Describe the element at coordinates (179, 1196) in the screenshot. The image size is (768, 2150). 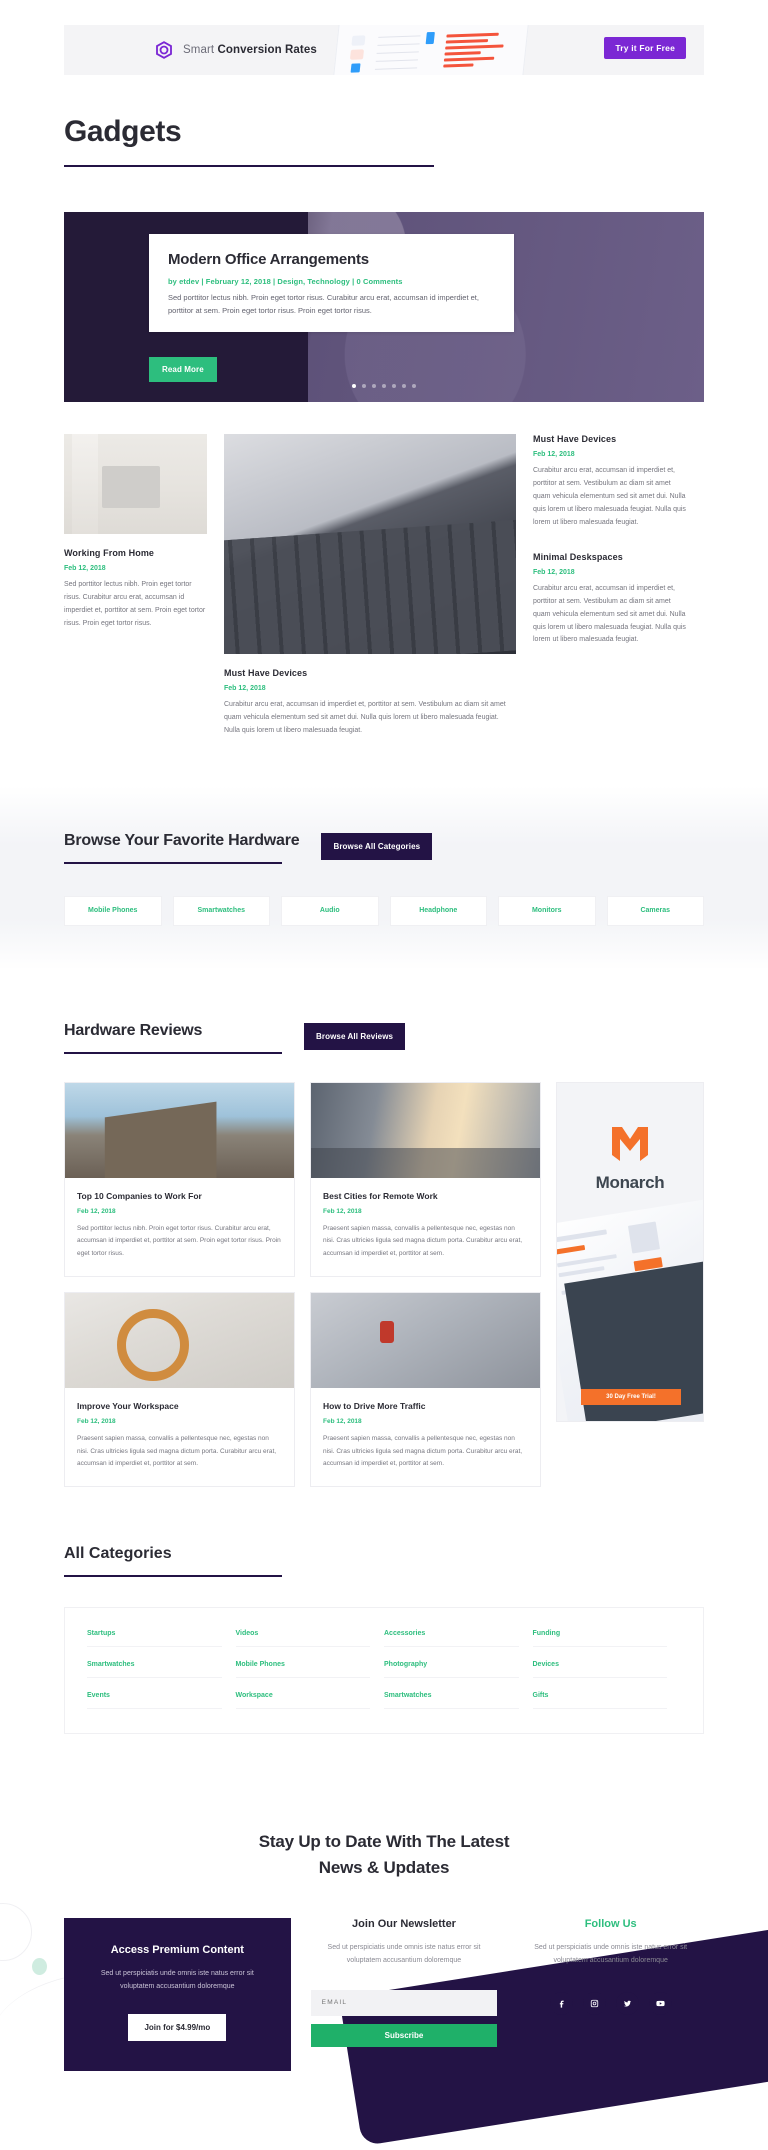
I see `review-title: Top 10 Companies to Work For` at that location.